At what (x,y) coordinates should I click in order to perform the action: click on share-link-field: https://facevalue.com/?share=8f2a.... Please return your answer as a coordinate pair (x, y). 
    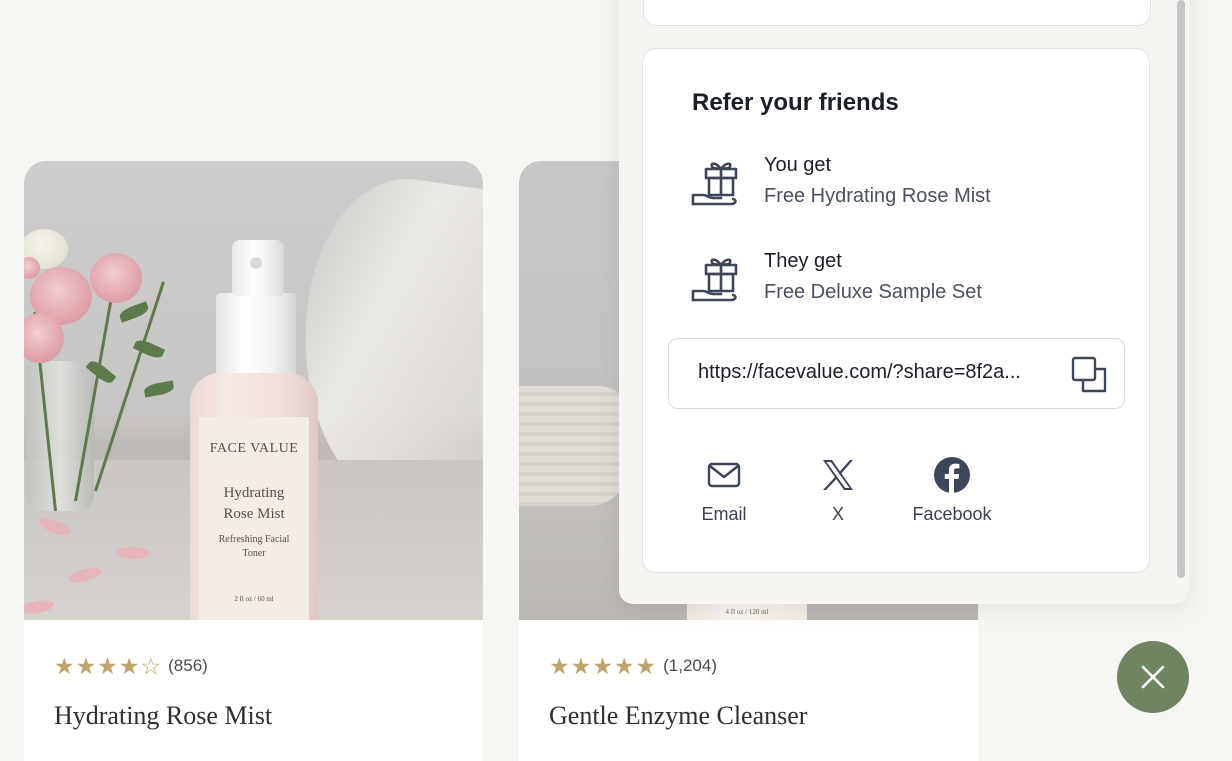
    Looking at the image, I should click on (896, 373).